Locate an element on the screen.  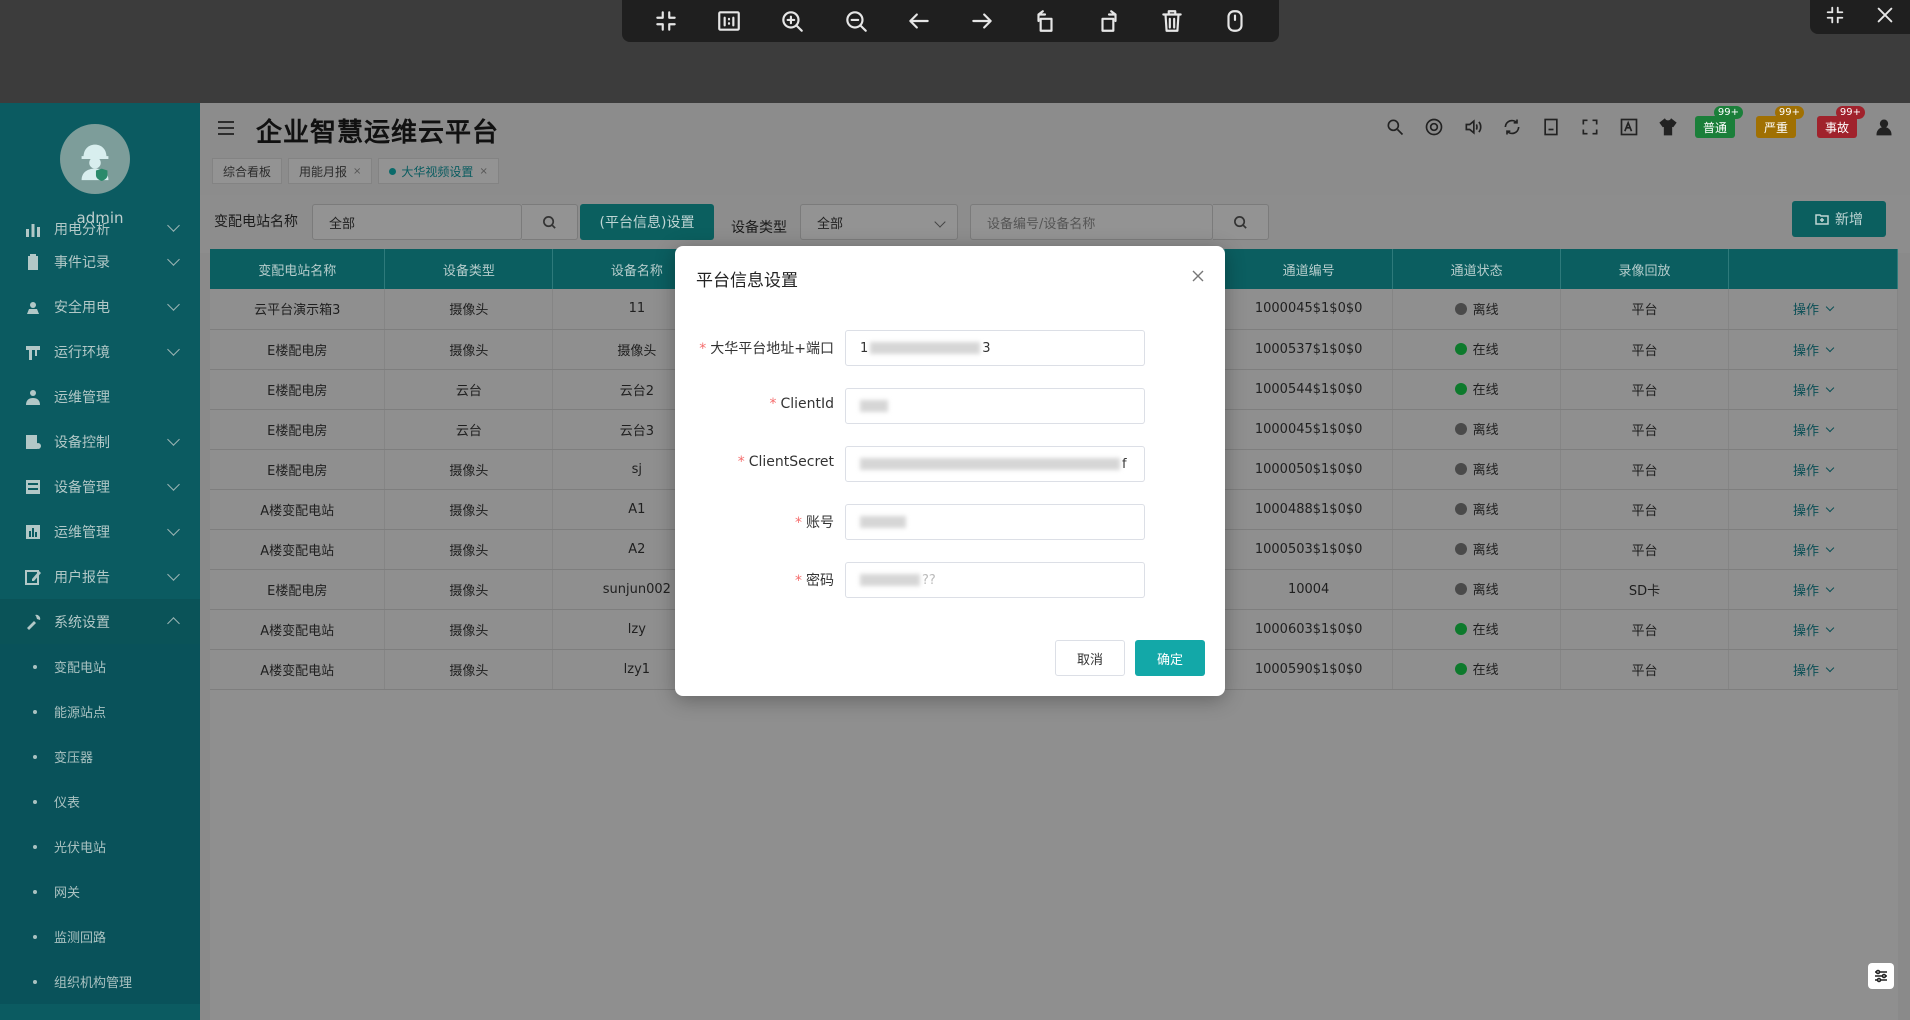
actions-label: 操作 is located at coordinates (1805, 311).